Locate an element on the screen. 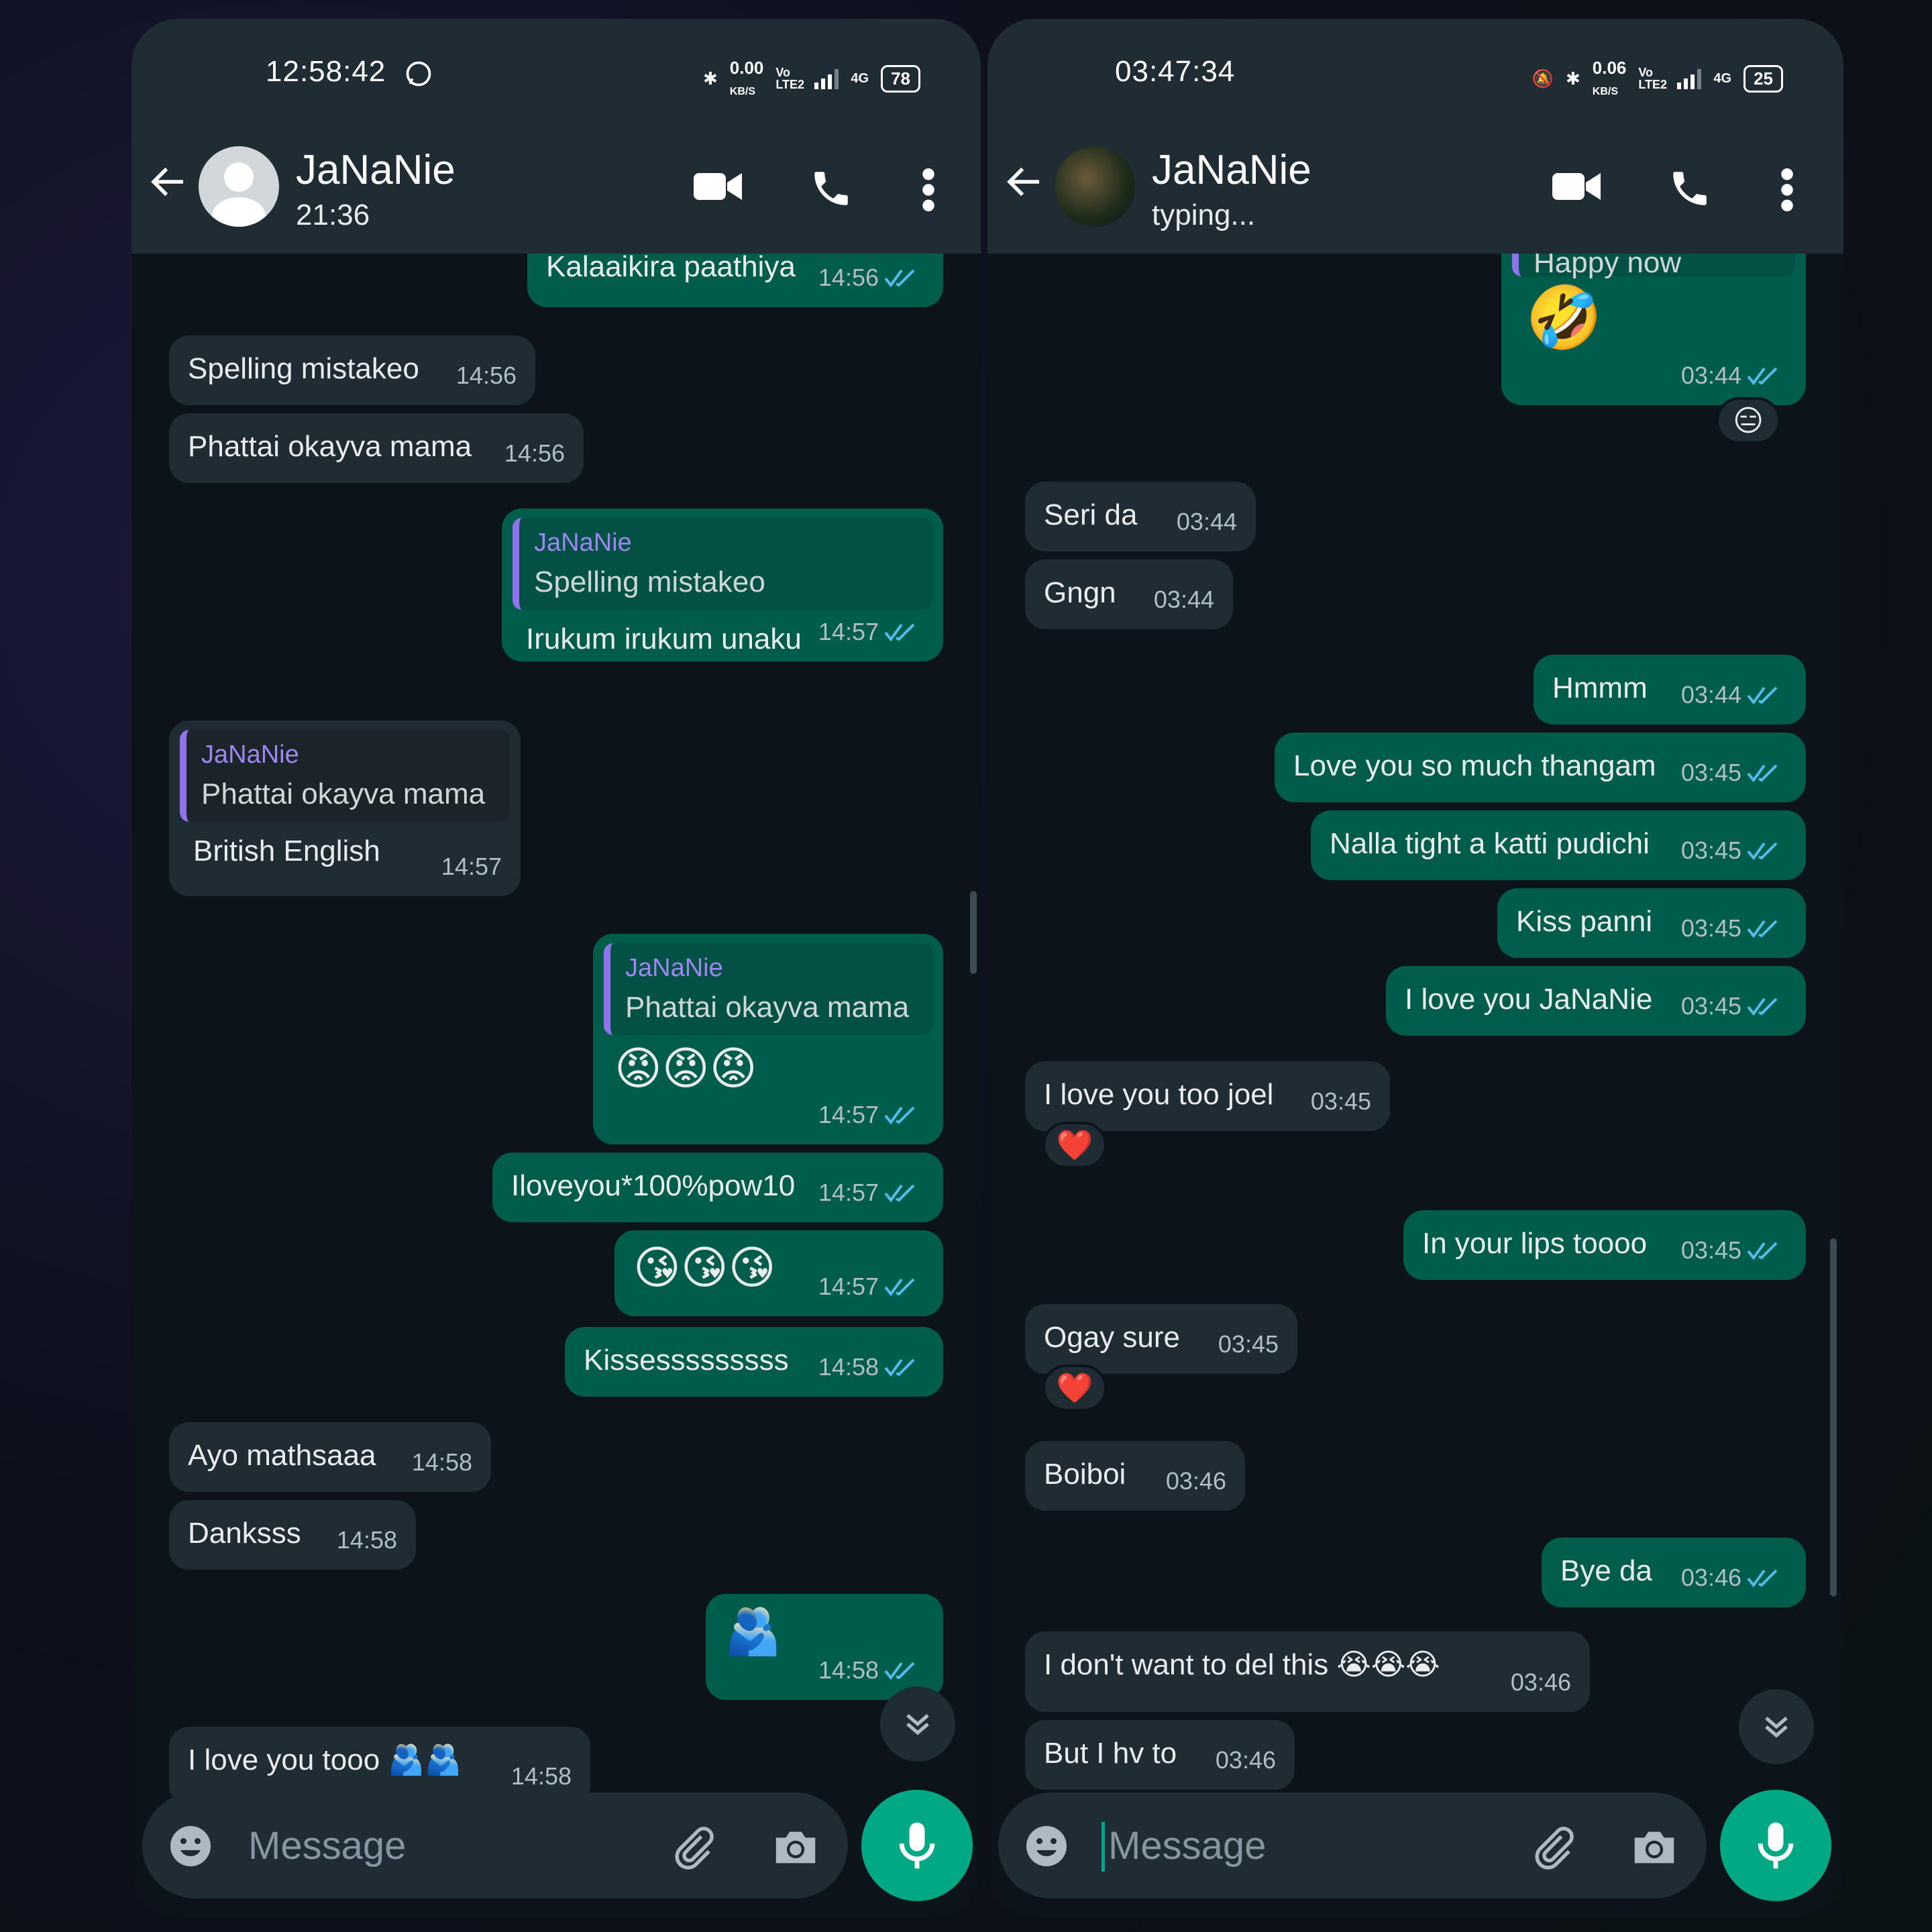 This screenshot has height=1932, width=1932. net-speed: 0.00 KB/S is located at coordinates (746, 77).